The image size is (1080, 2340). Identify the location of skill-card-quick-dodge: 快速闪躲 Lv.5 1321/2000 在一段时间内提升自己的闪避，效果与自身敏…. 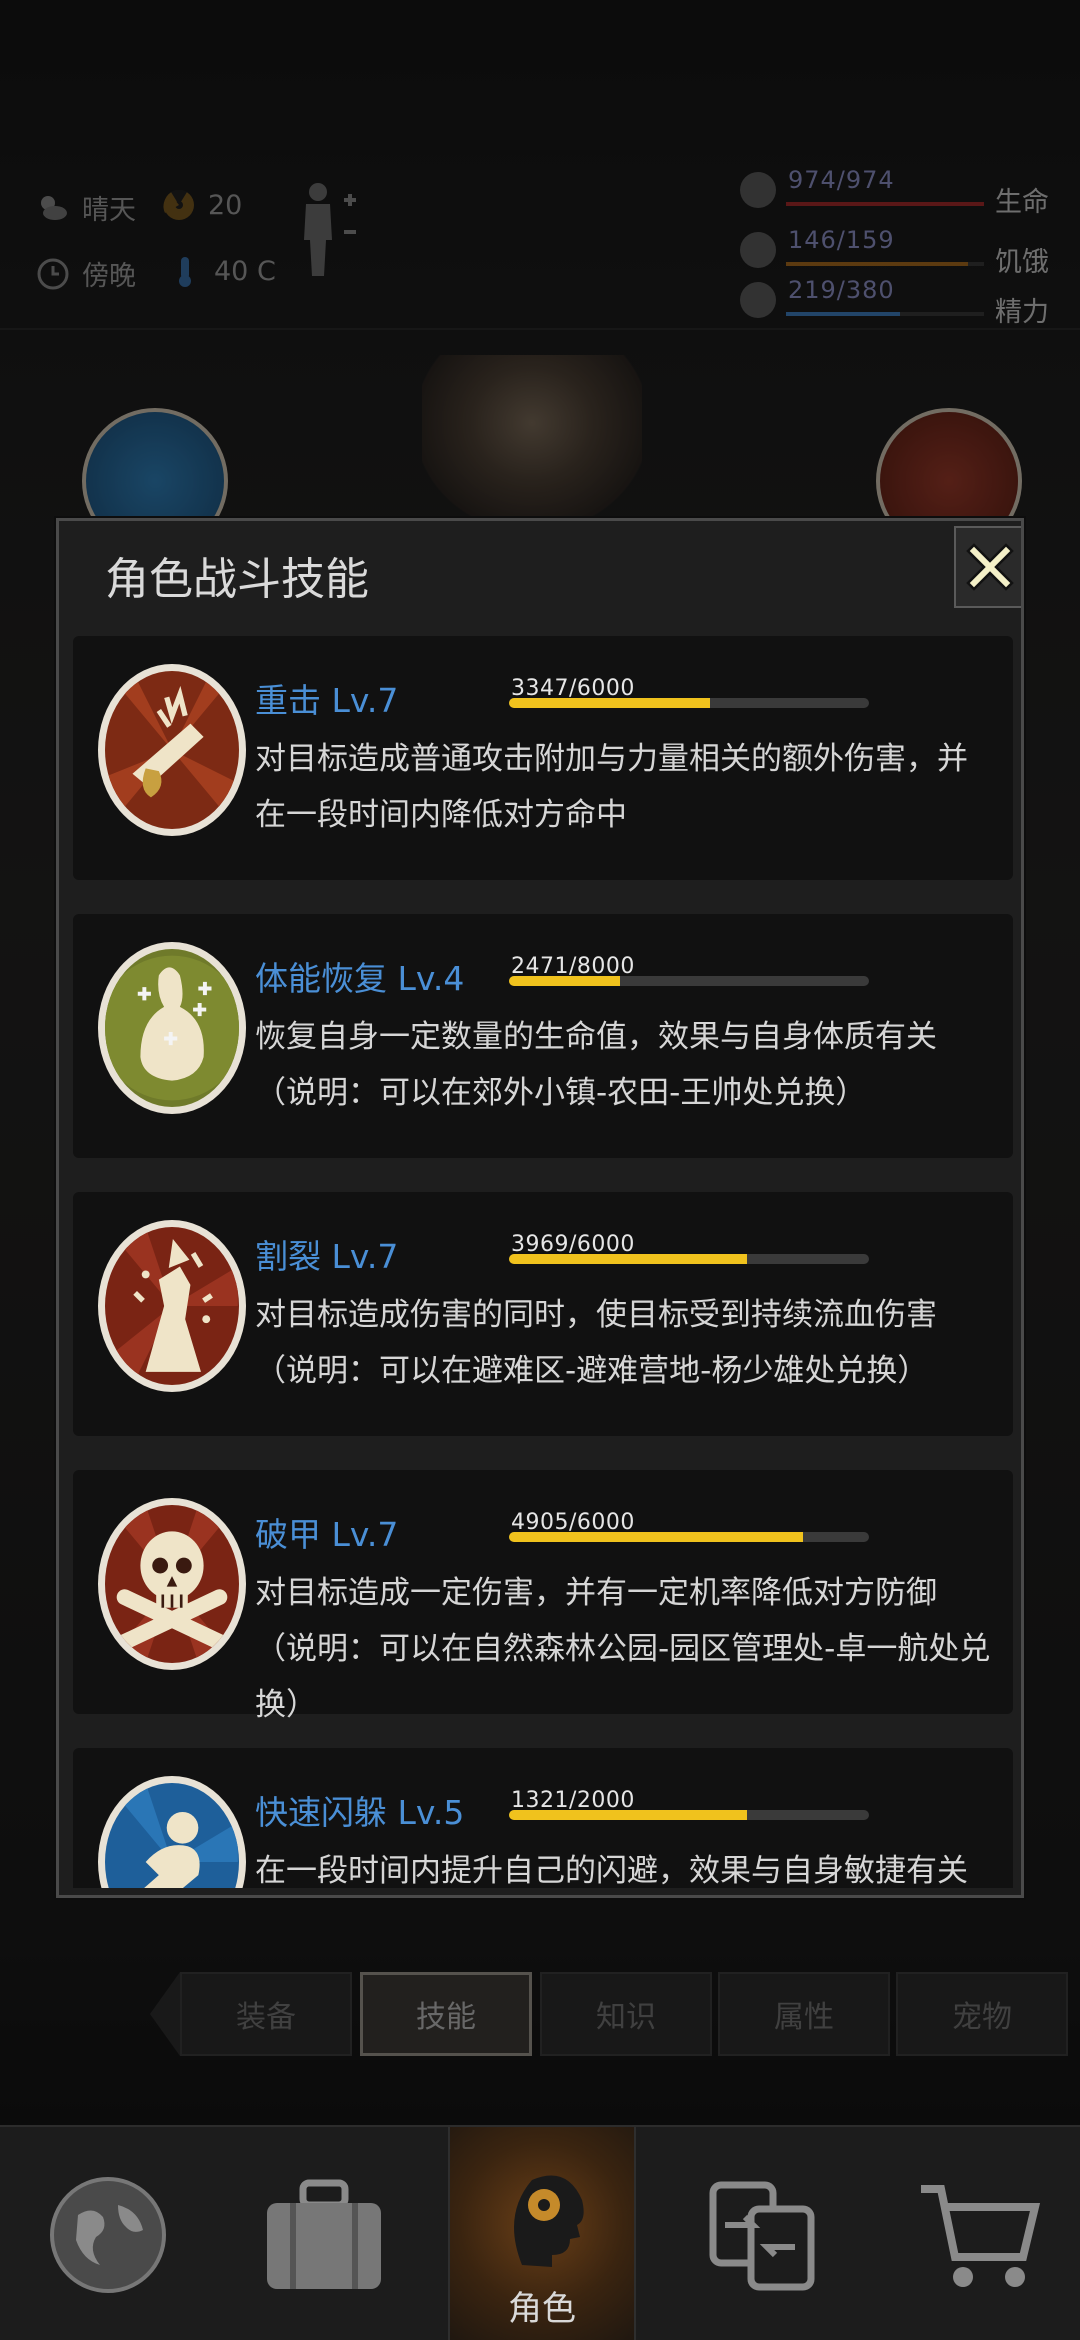
(543, 1818).